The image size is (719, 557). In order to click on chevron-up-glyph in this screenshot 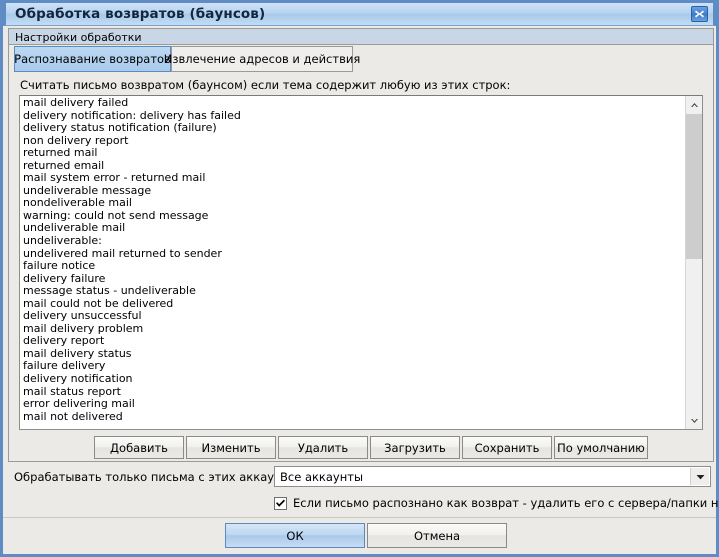, I will do `click(694, 104)`.